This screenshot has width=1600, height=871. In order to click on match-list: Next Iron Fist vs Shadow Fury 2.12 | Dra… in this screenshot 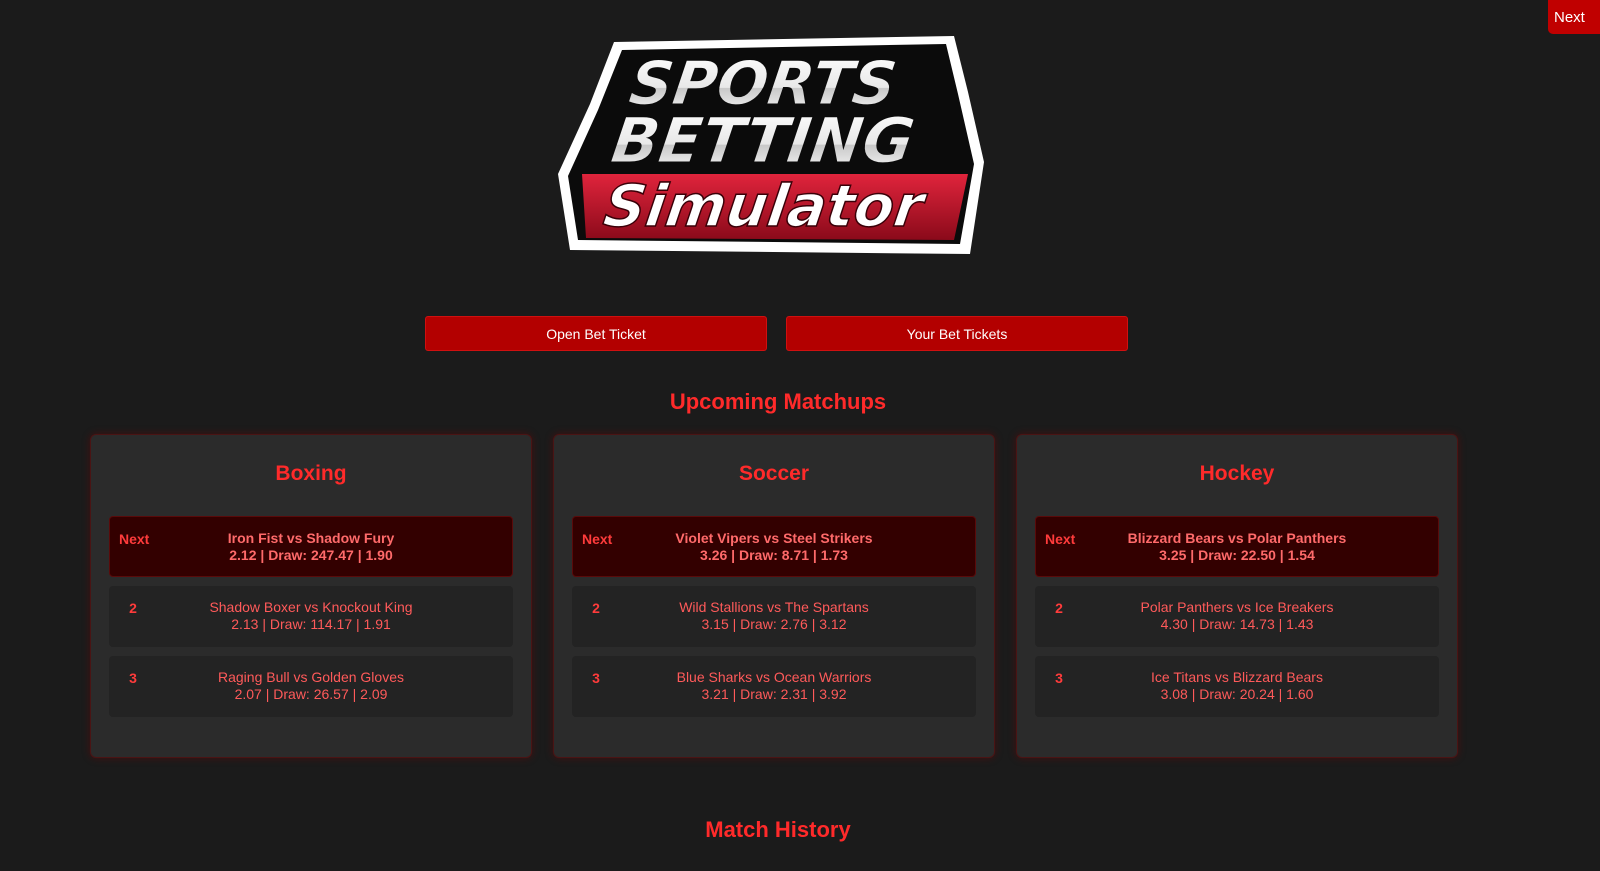, I will do `click(311, 616)`.